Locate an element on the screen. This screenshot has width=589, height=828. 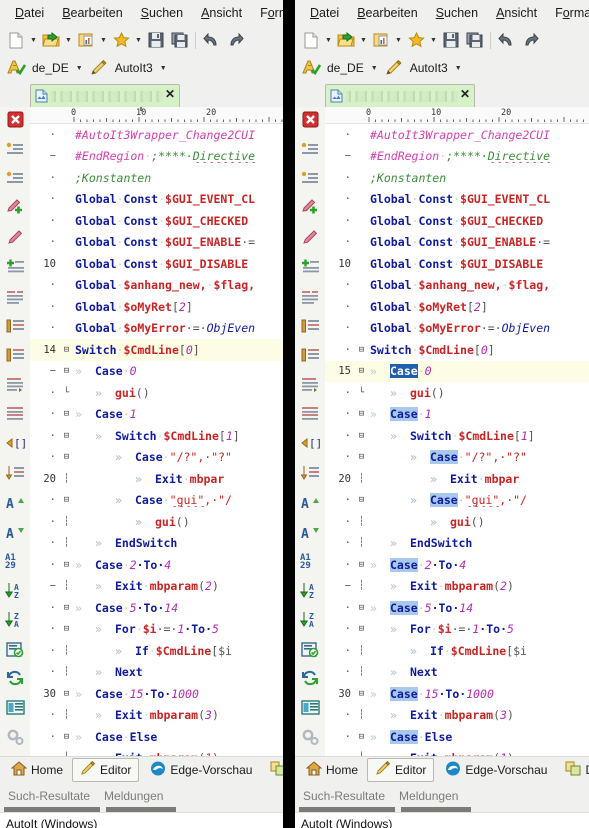
document-tab: ✕ is located at coordinates (400, 95).